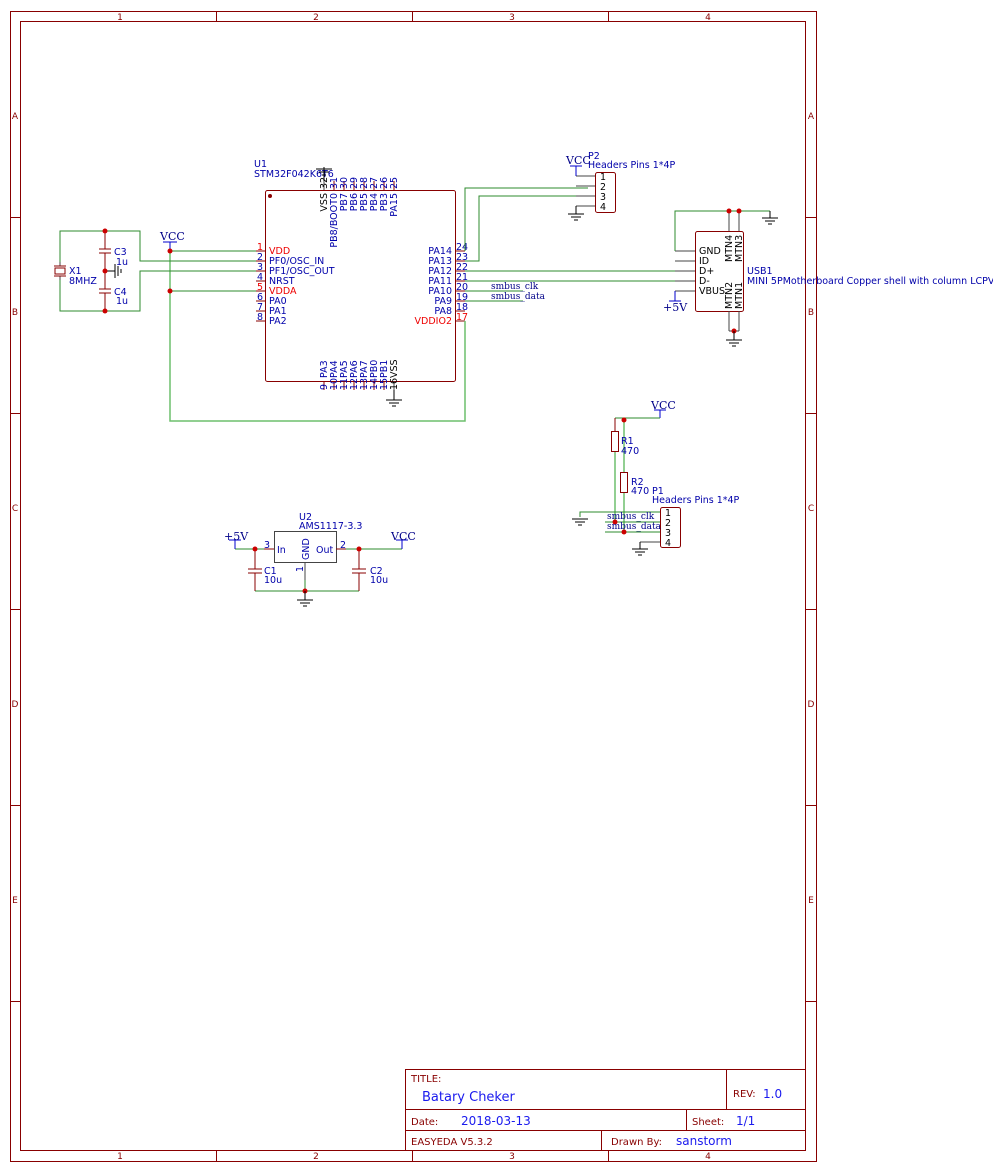 This screenshot has height=1171, width=993. What do you see at coordinates (306, 549) in the screenshot?
I see `svg-text: GND` at bounding box center [306, 549].